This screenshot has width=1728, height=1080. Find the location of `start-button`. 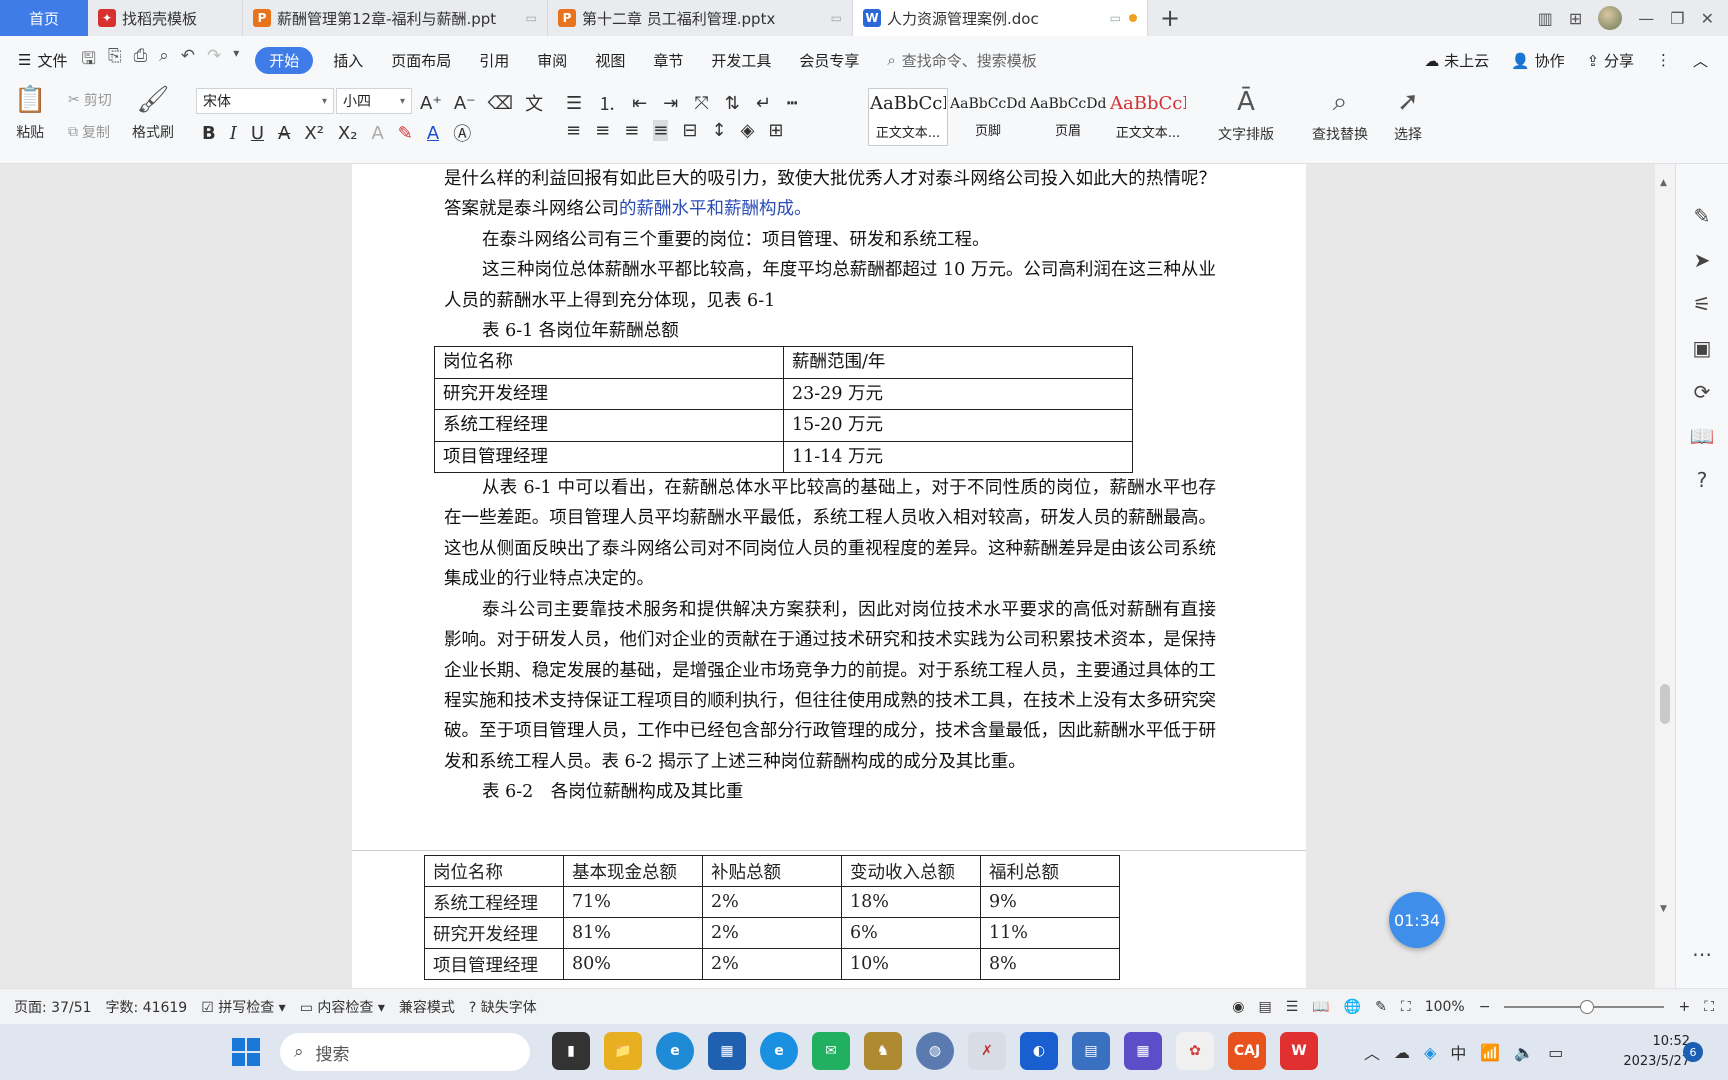

start-button is located at coordinates (246, 1052).